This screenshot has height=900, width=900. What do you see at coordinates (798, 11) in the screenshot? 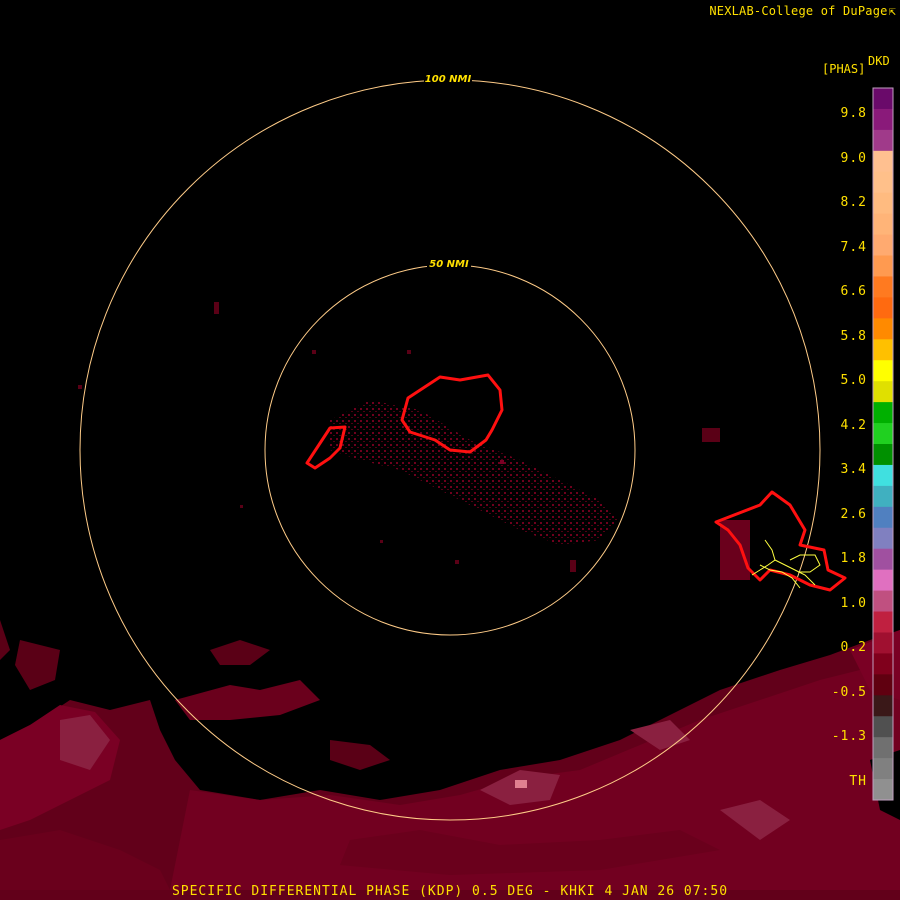
I see `site-credit-text: NEXLAB-College of DuPage` at bounding box center [798, 11].